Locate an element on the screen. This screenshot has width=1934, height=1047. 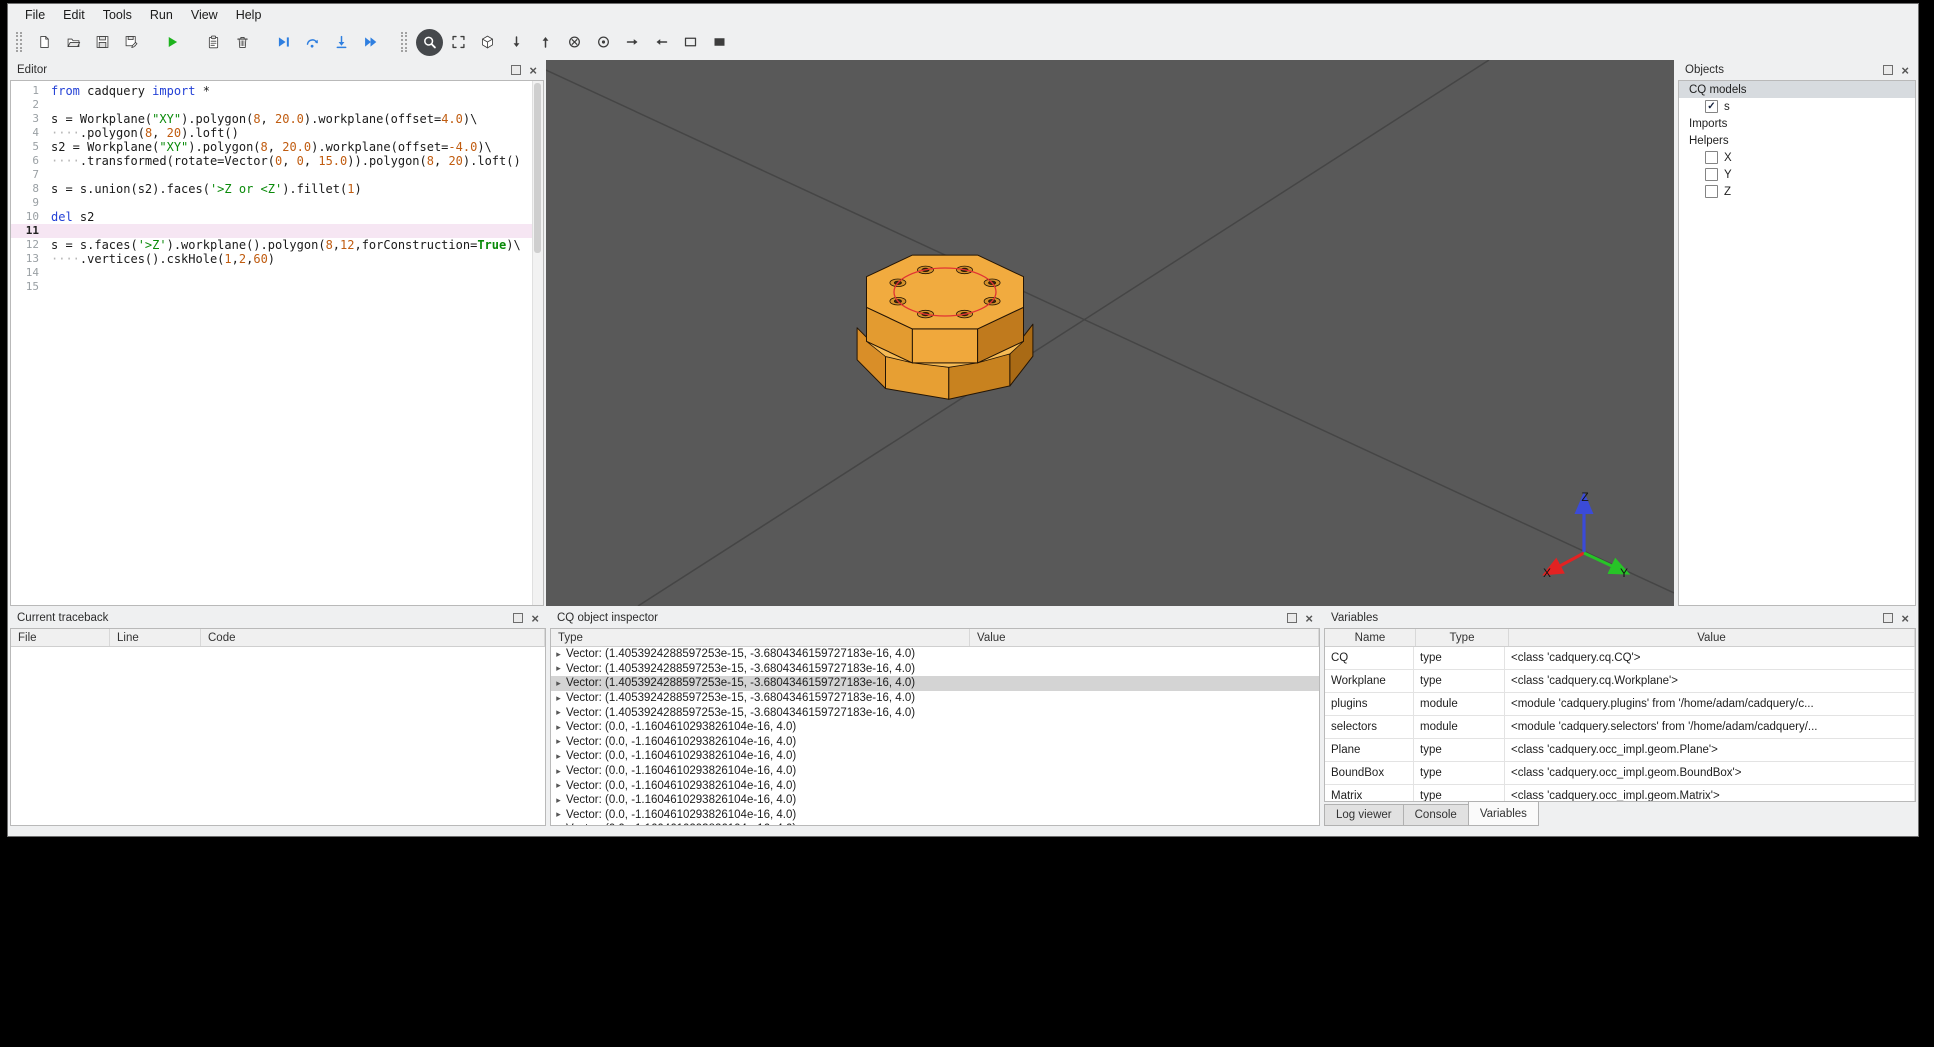
inspector-table-header: Type Value is located at coordinates (935, 638).